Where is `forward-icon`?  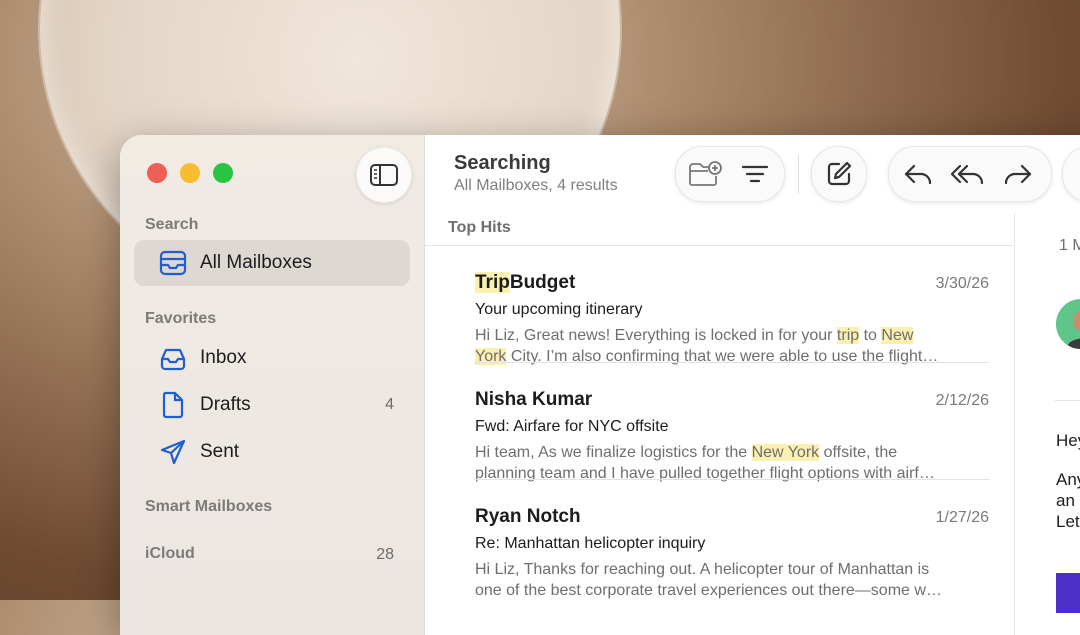 forward-icon is located at coordinates (1018, 174).